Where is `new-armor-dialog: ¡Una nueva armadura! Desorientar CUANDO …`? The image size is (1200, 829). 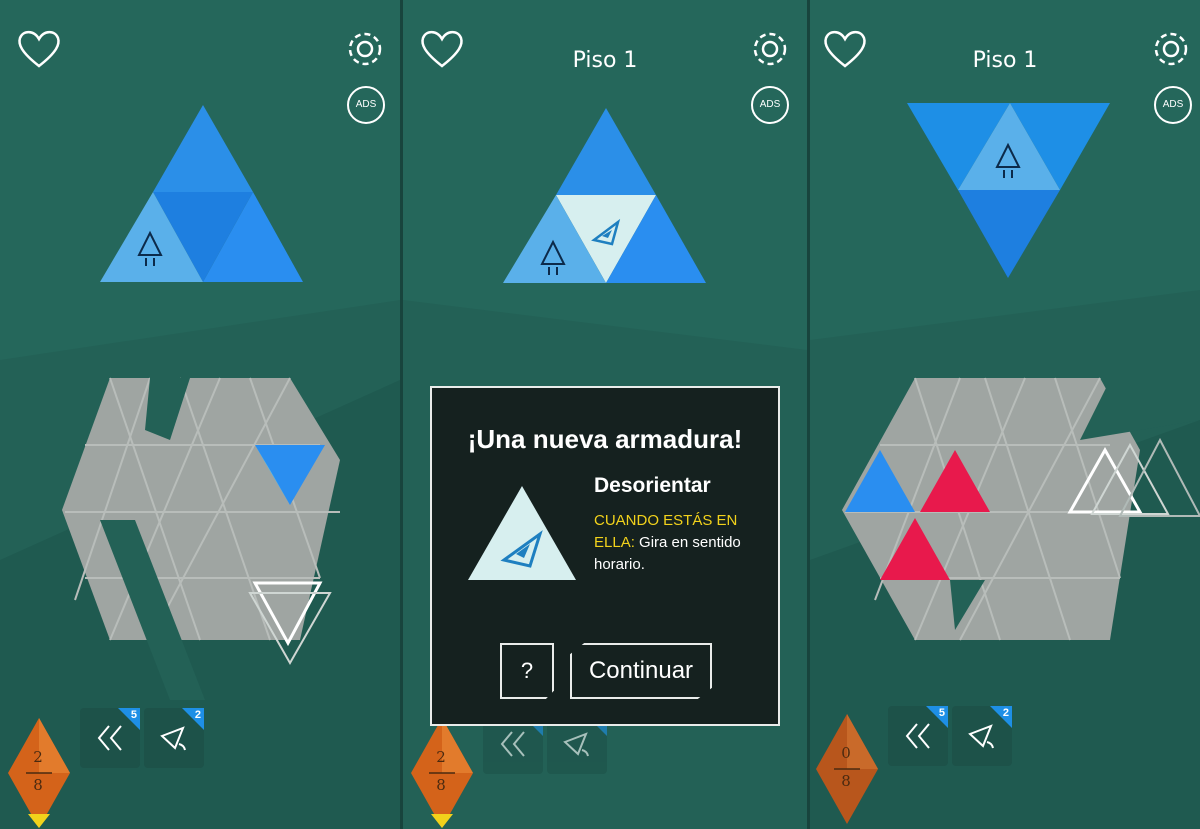 new-armor-dialog: ¡Una nueva armadura! Desorientar CUANDO … is located at coordinates (605, 556).